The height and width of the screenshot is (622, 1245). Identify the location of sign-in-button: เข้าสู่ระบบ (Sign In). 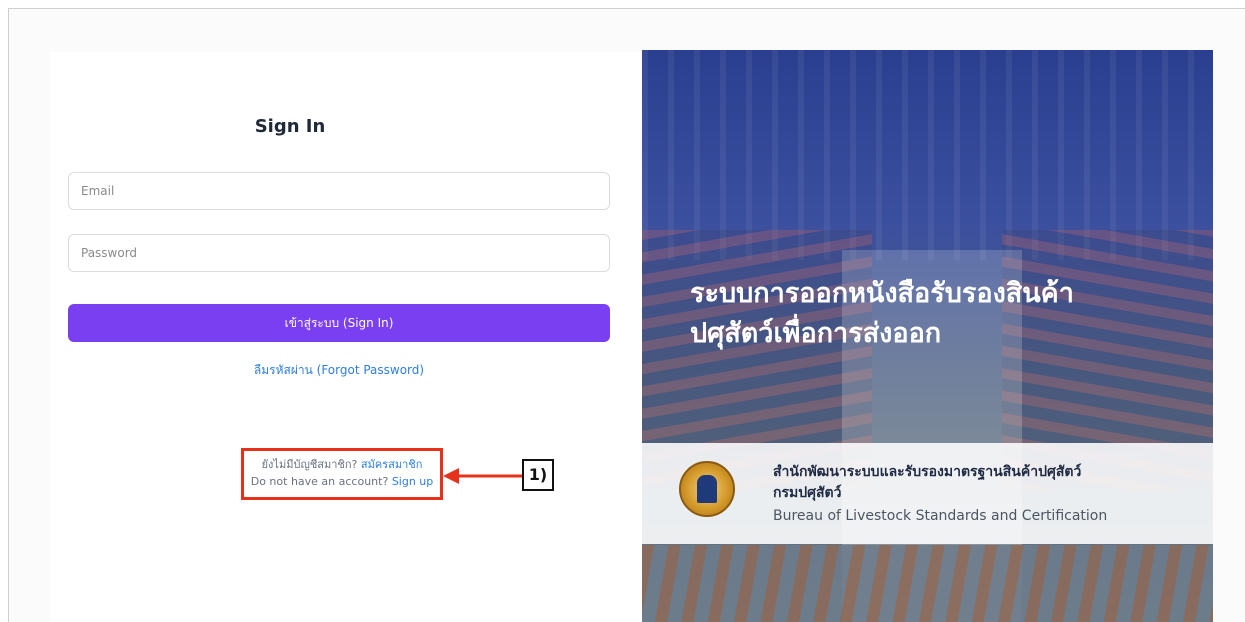
(339, 323).